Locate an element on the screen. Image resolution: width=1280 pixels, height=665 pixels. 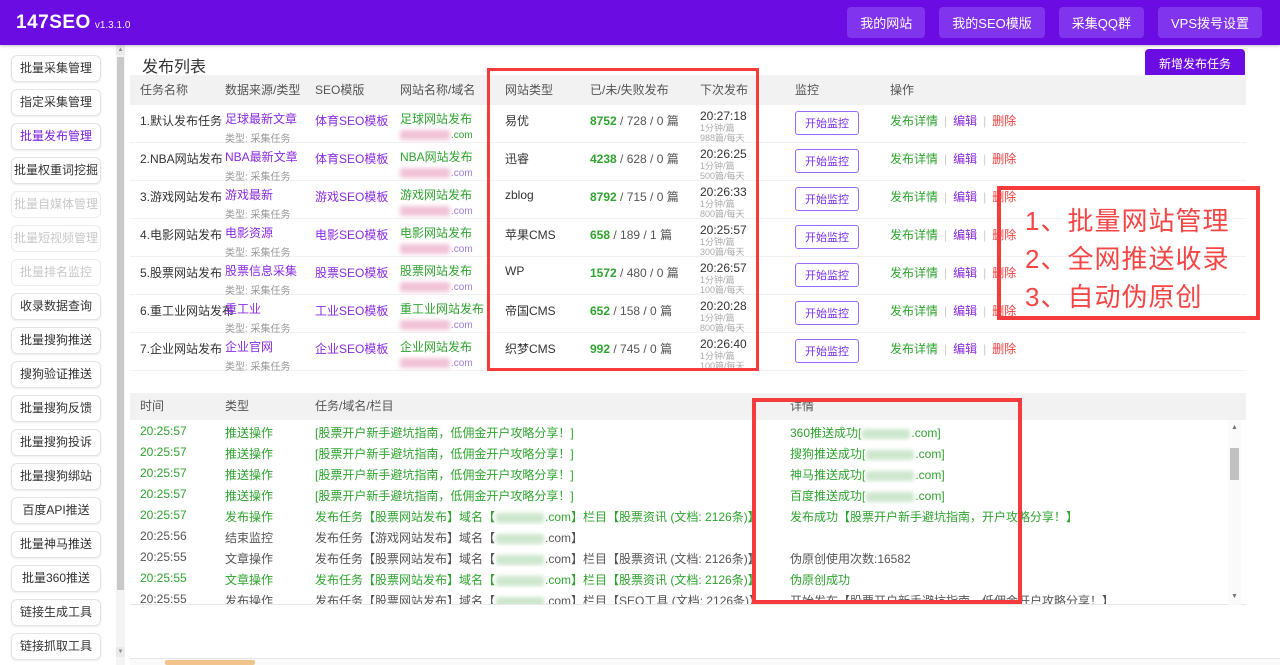
sidebar-item: 批量权重词挖掘 is located at coordinates (56, 170).